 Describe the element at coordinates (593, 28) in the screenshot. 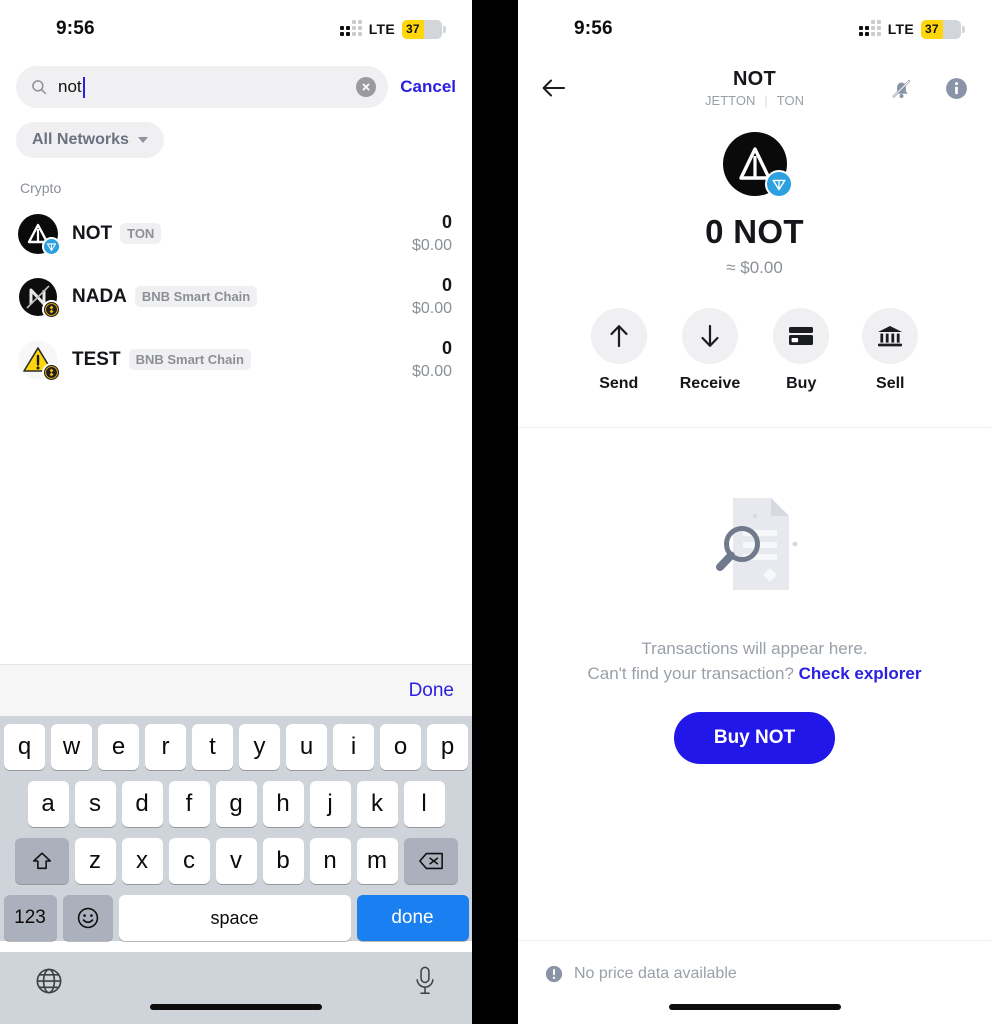

I see `status-time: 9:56` at that location.